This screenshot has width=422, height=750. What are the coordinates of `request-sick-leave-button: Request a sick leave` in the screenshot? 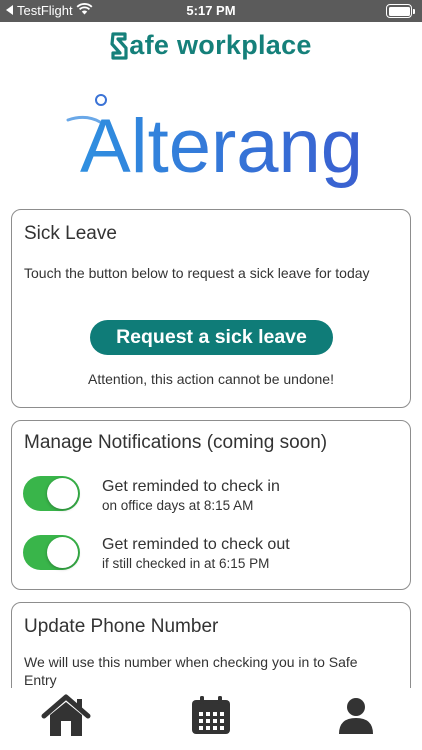 It's located at (211, 337).